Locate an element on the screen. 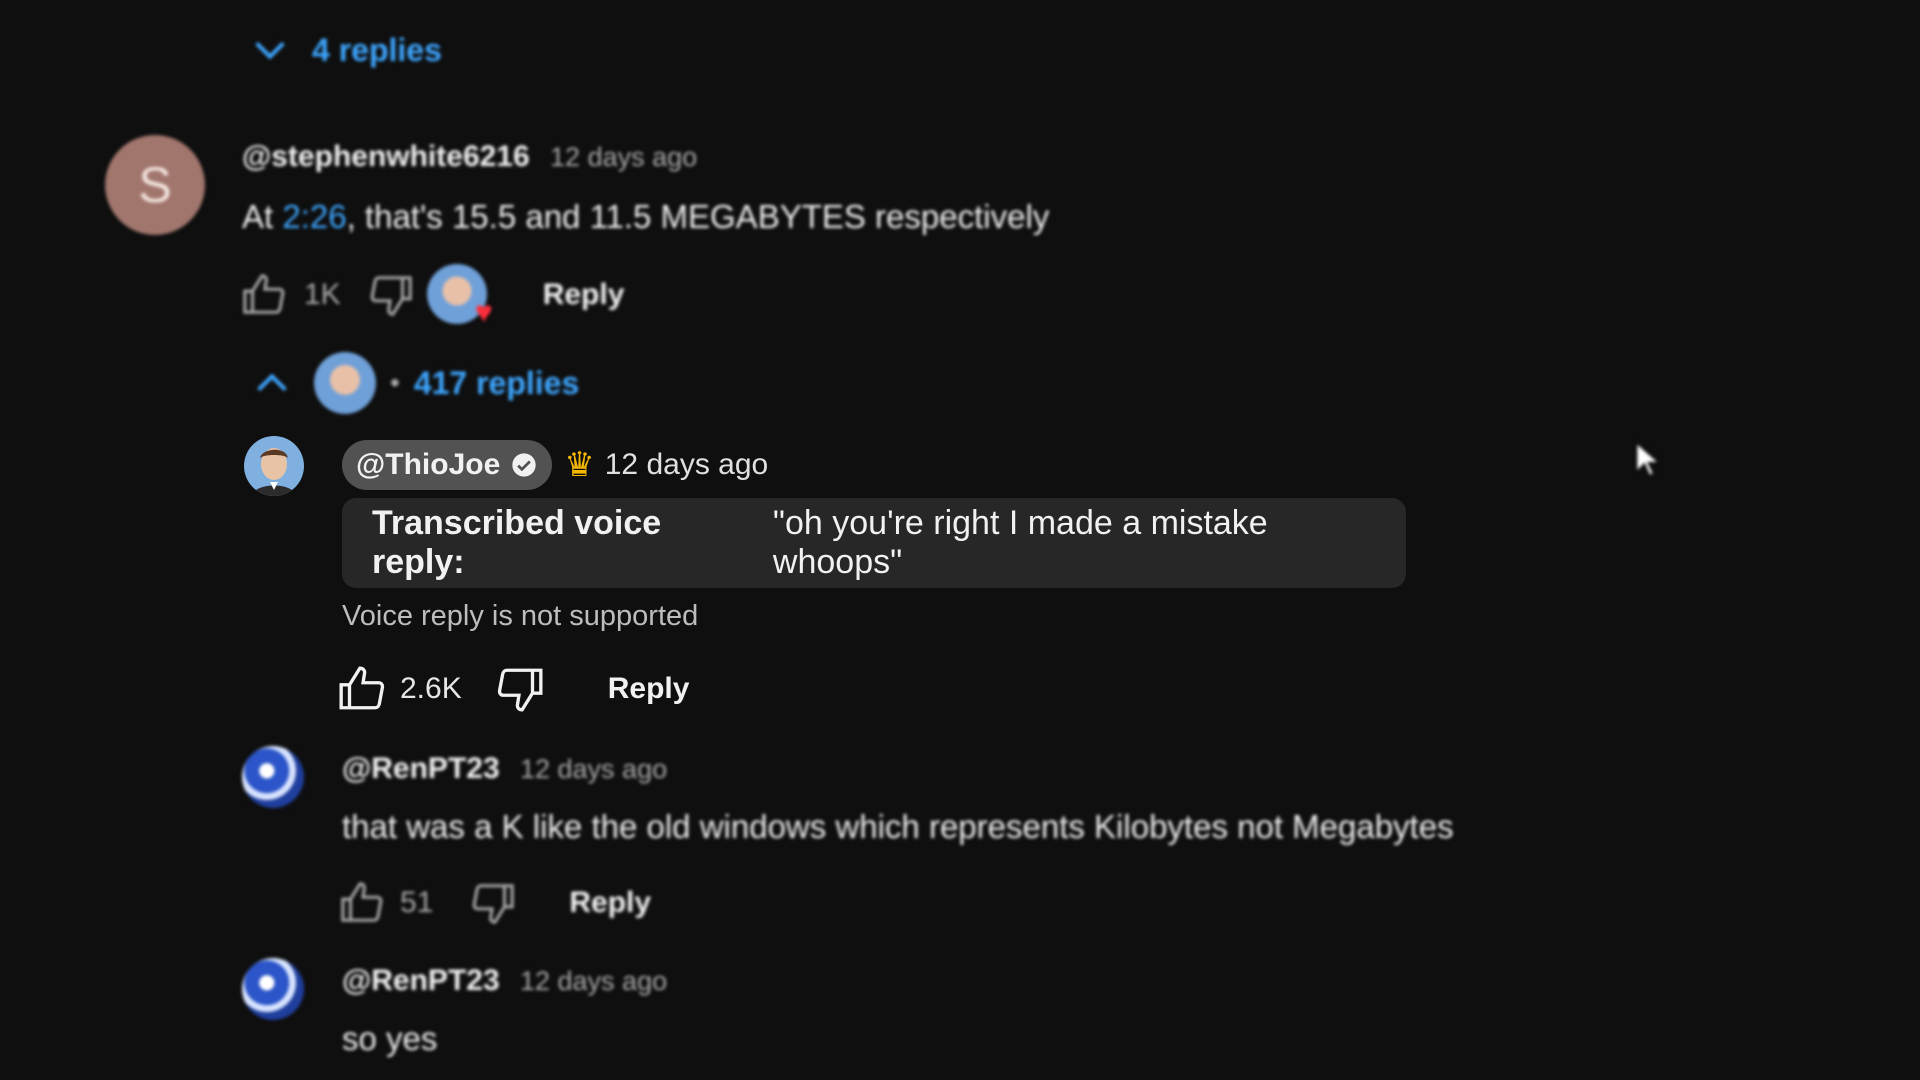  like-count: 2.6K is located at coordinates (431, 688).